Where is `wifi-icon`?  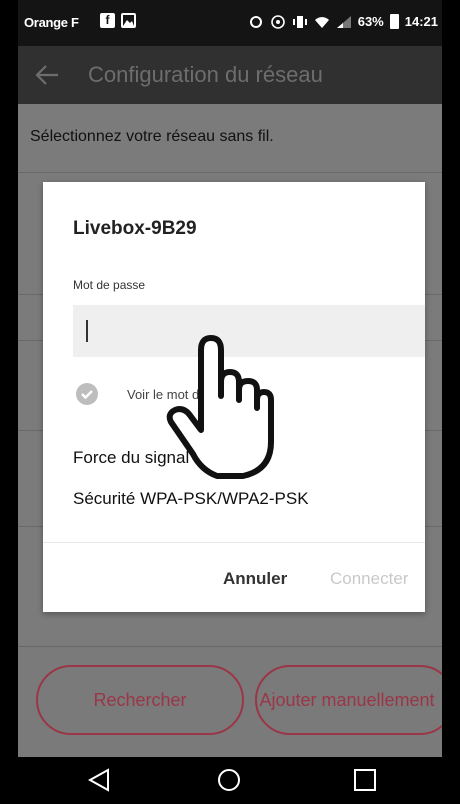 wifi-icon is located at coordinates (321, 22).